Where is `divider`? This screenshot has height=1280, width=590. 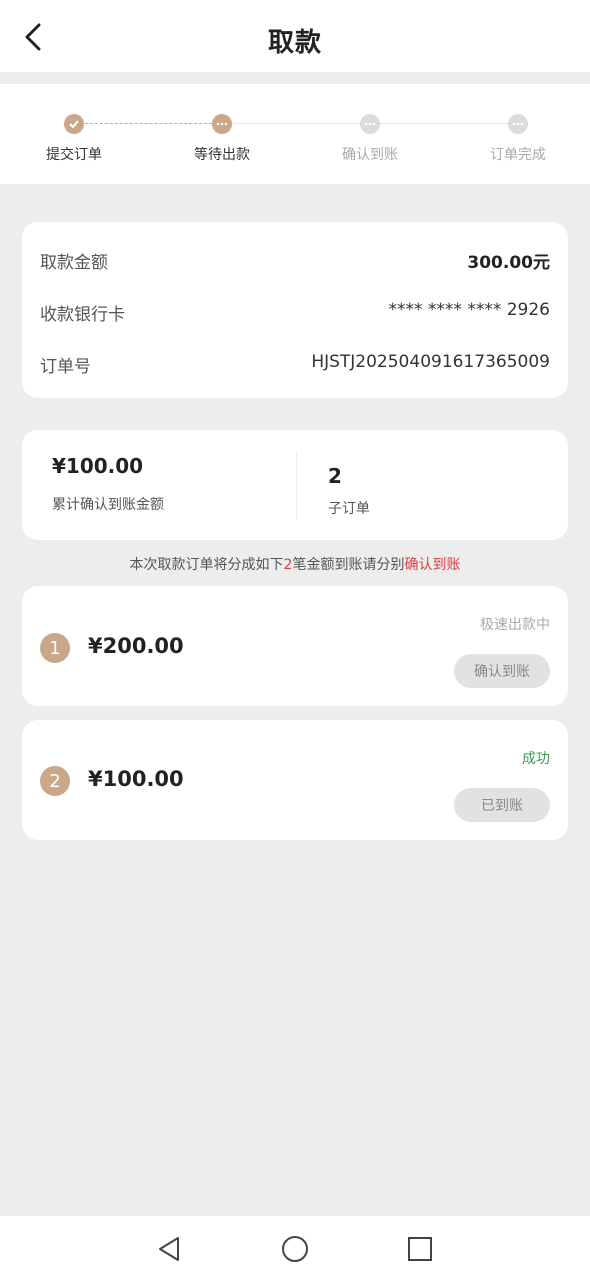 divider is located at coordinates (296, 486).